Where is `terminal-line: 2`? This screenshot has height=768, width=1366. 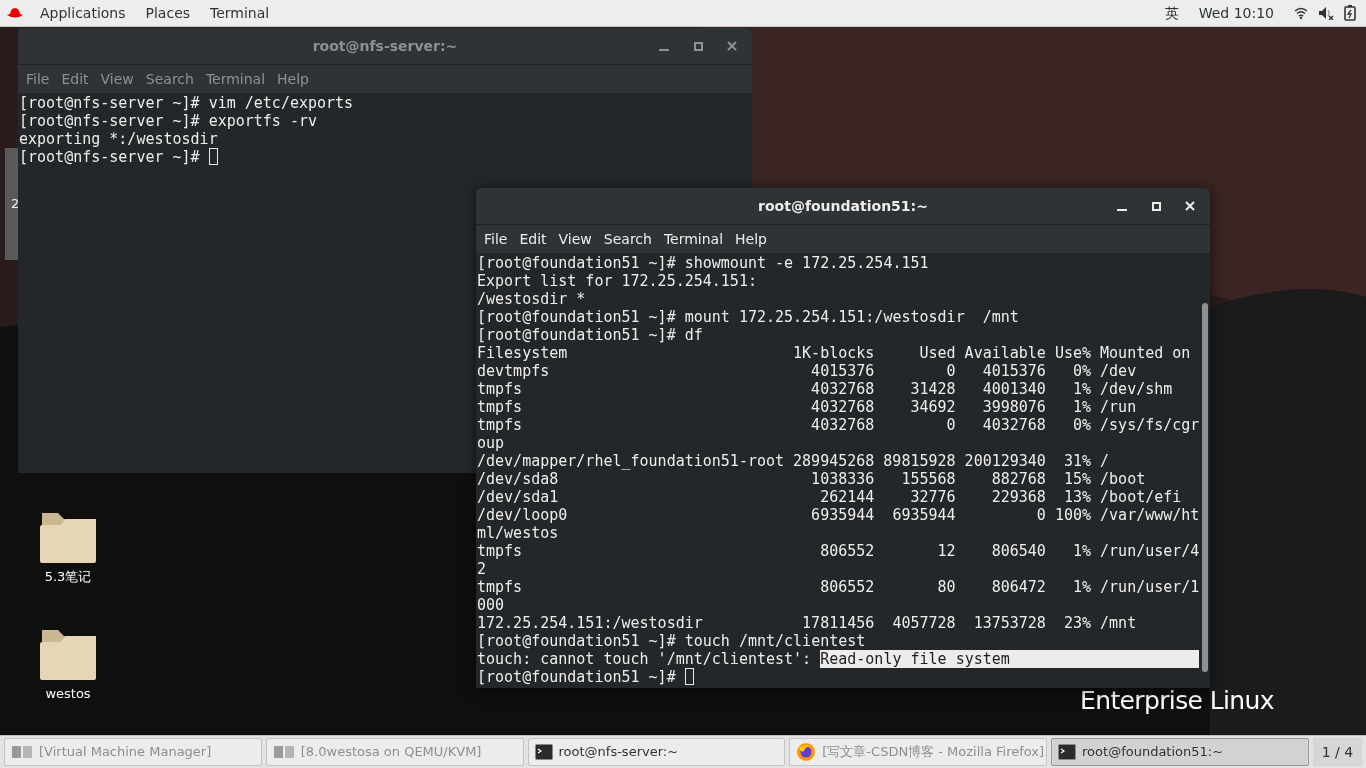 terminal-line: 2 is located at coordinates (482, 569).